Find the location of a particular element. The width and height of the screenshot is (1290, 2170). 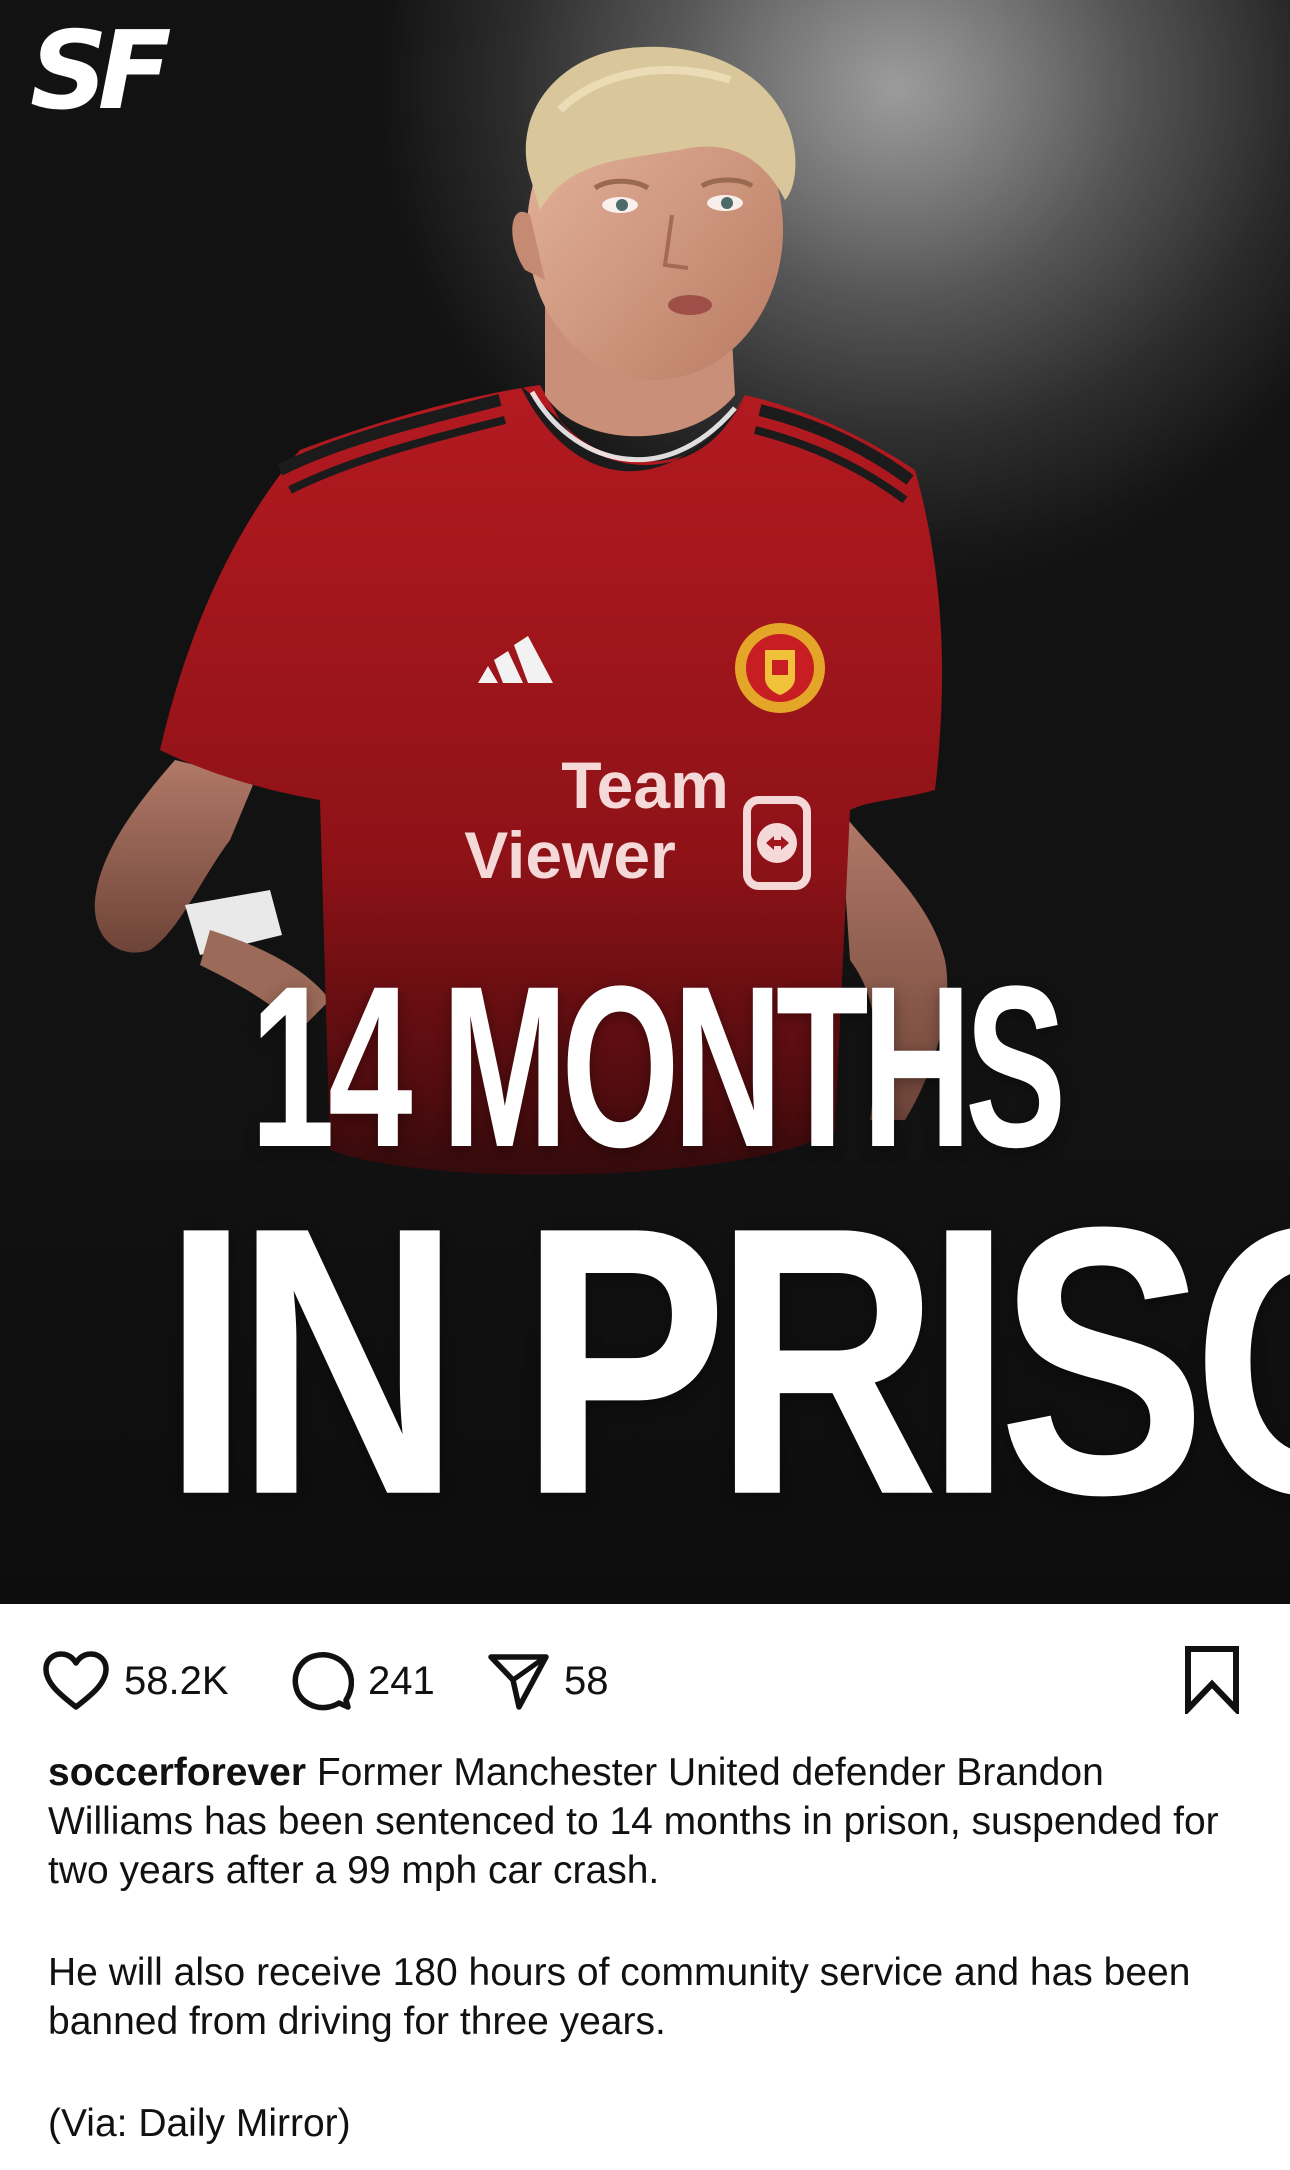

like-button: 58.2K is located at coordinates (135, 1681).